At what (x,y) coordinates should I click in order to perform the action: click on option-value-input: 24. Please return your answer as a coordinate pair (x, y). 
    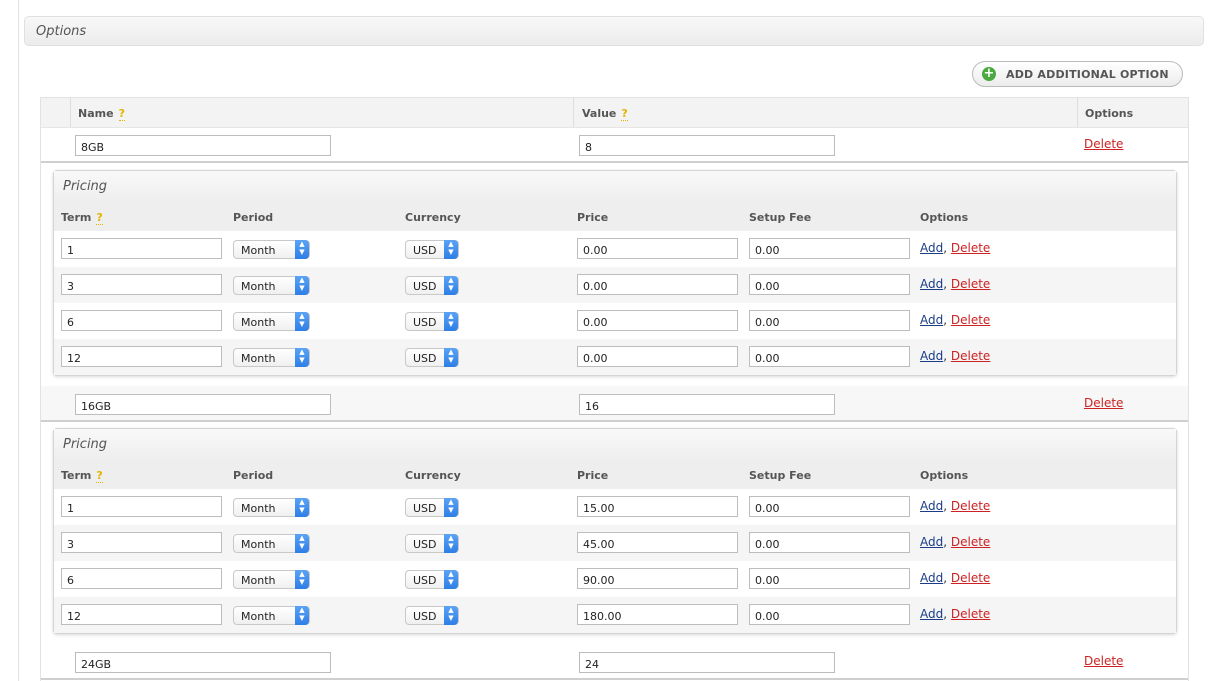
    Looking at the image, I should click on (707, 662).